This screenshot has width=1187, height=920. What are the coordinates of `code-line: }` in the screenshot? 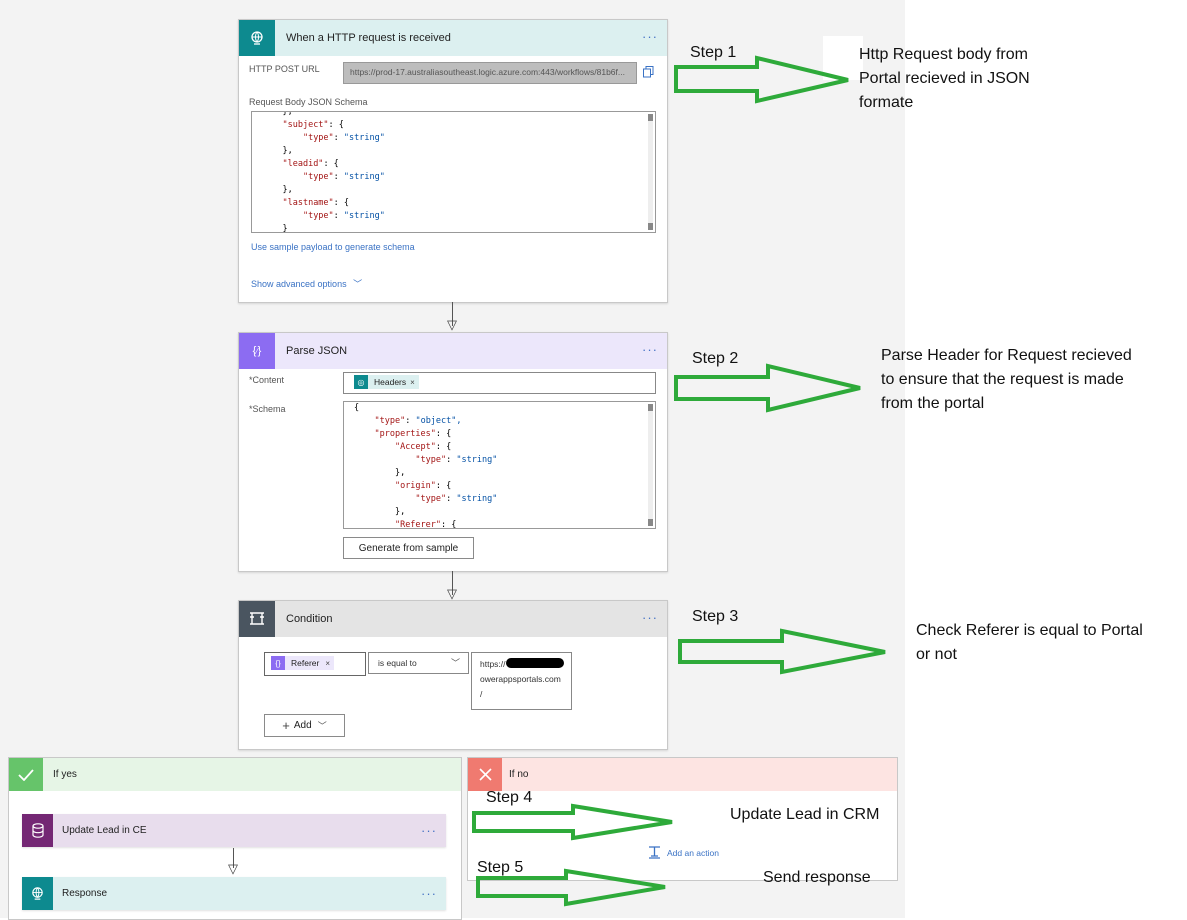 It's located at (285, 228).